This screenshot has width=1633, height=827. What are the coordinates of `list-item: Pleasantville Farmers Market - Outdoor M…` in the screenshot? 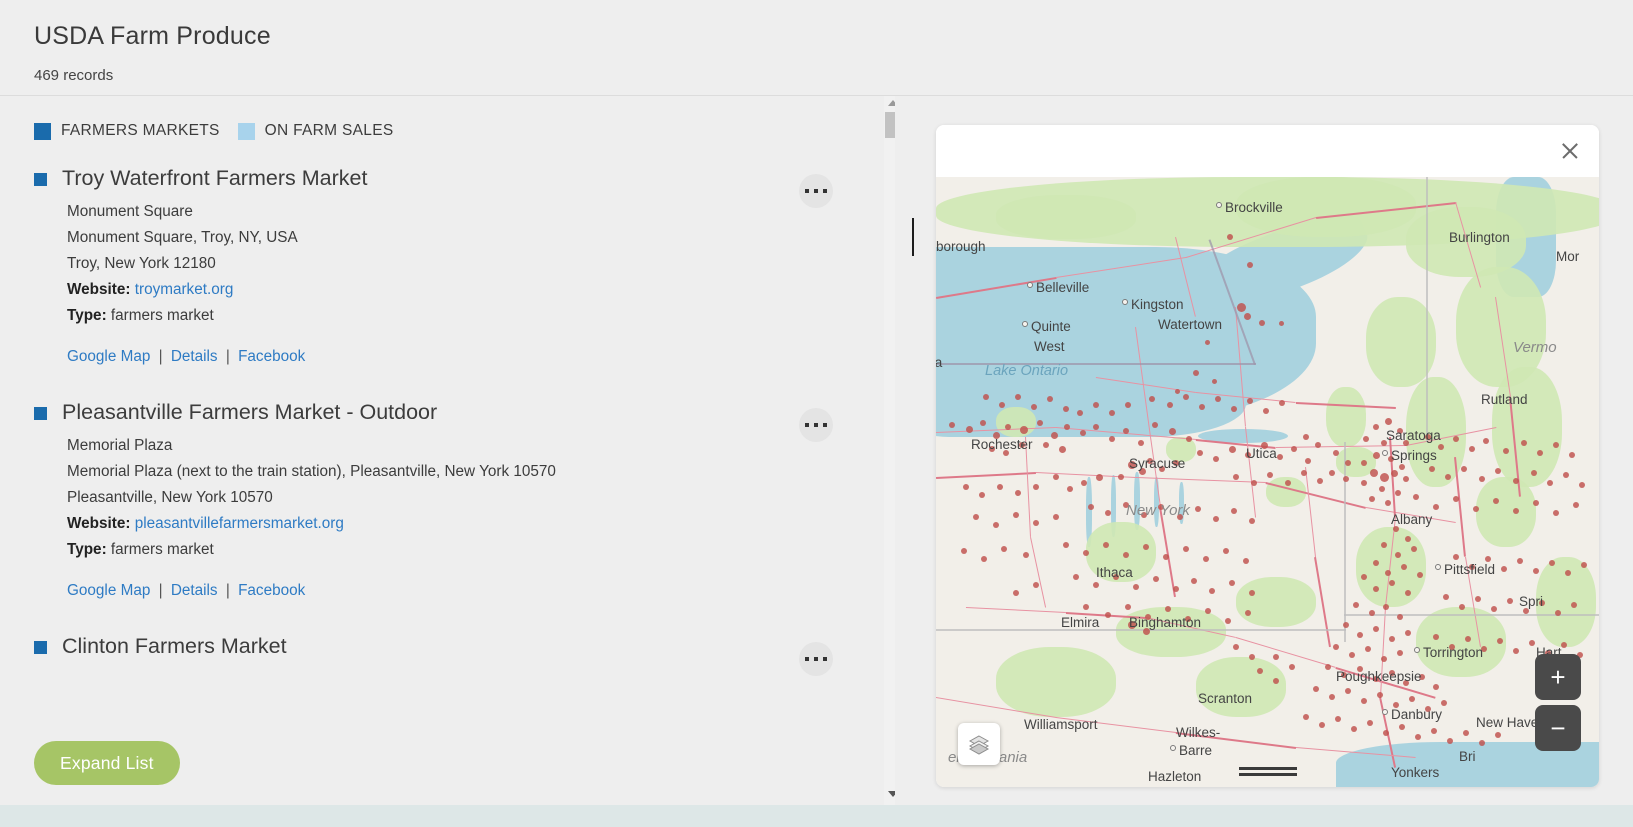 It's located at (447, 500).